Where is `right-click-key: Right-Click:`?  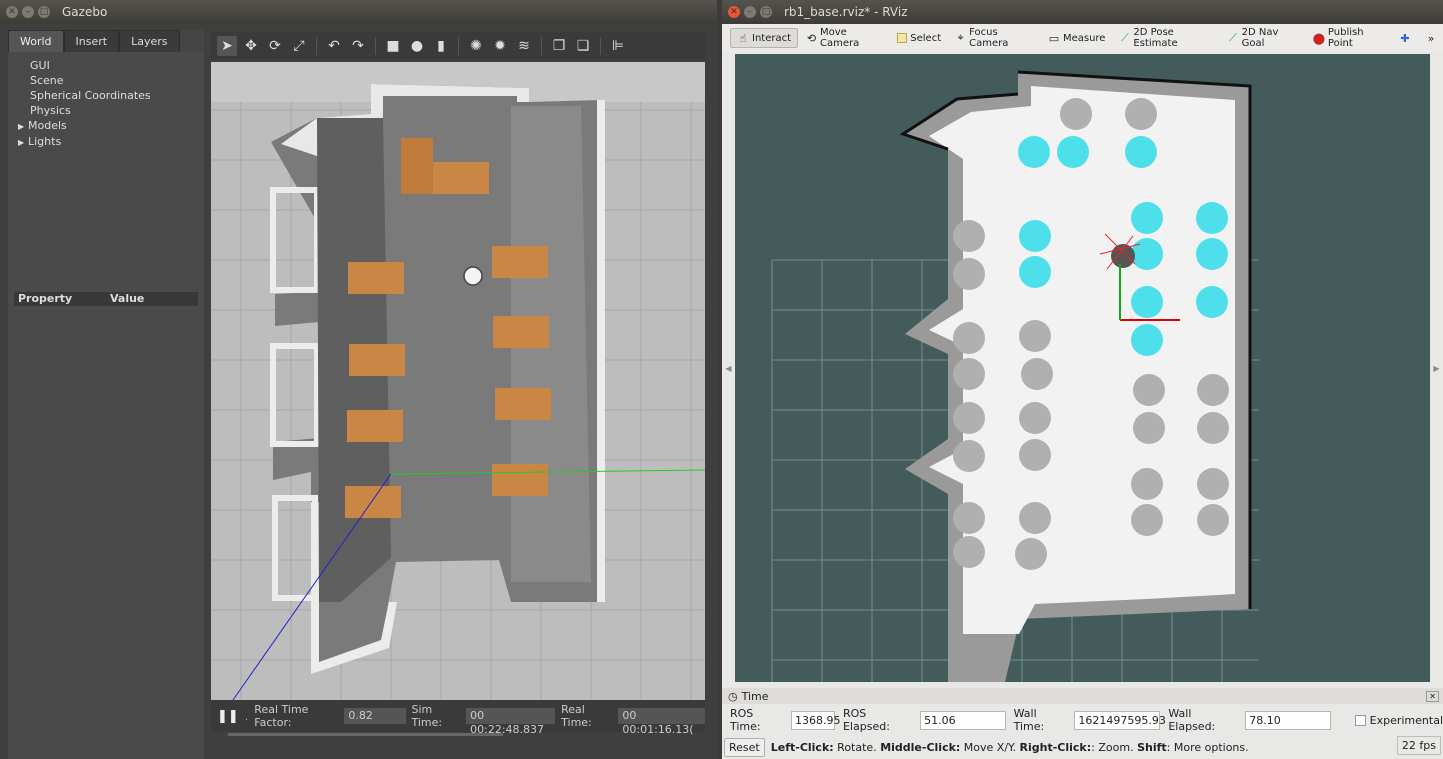 right-click-key: Right-Click: is located at coordinates (1055, 747).